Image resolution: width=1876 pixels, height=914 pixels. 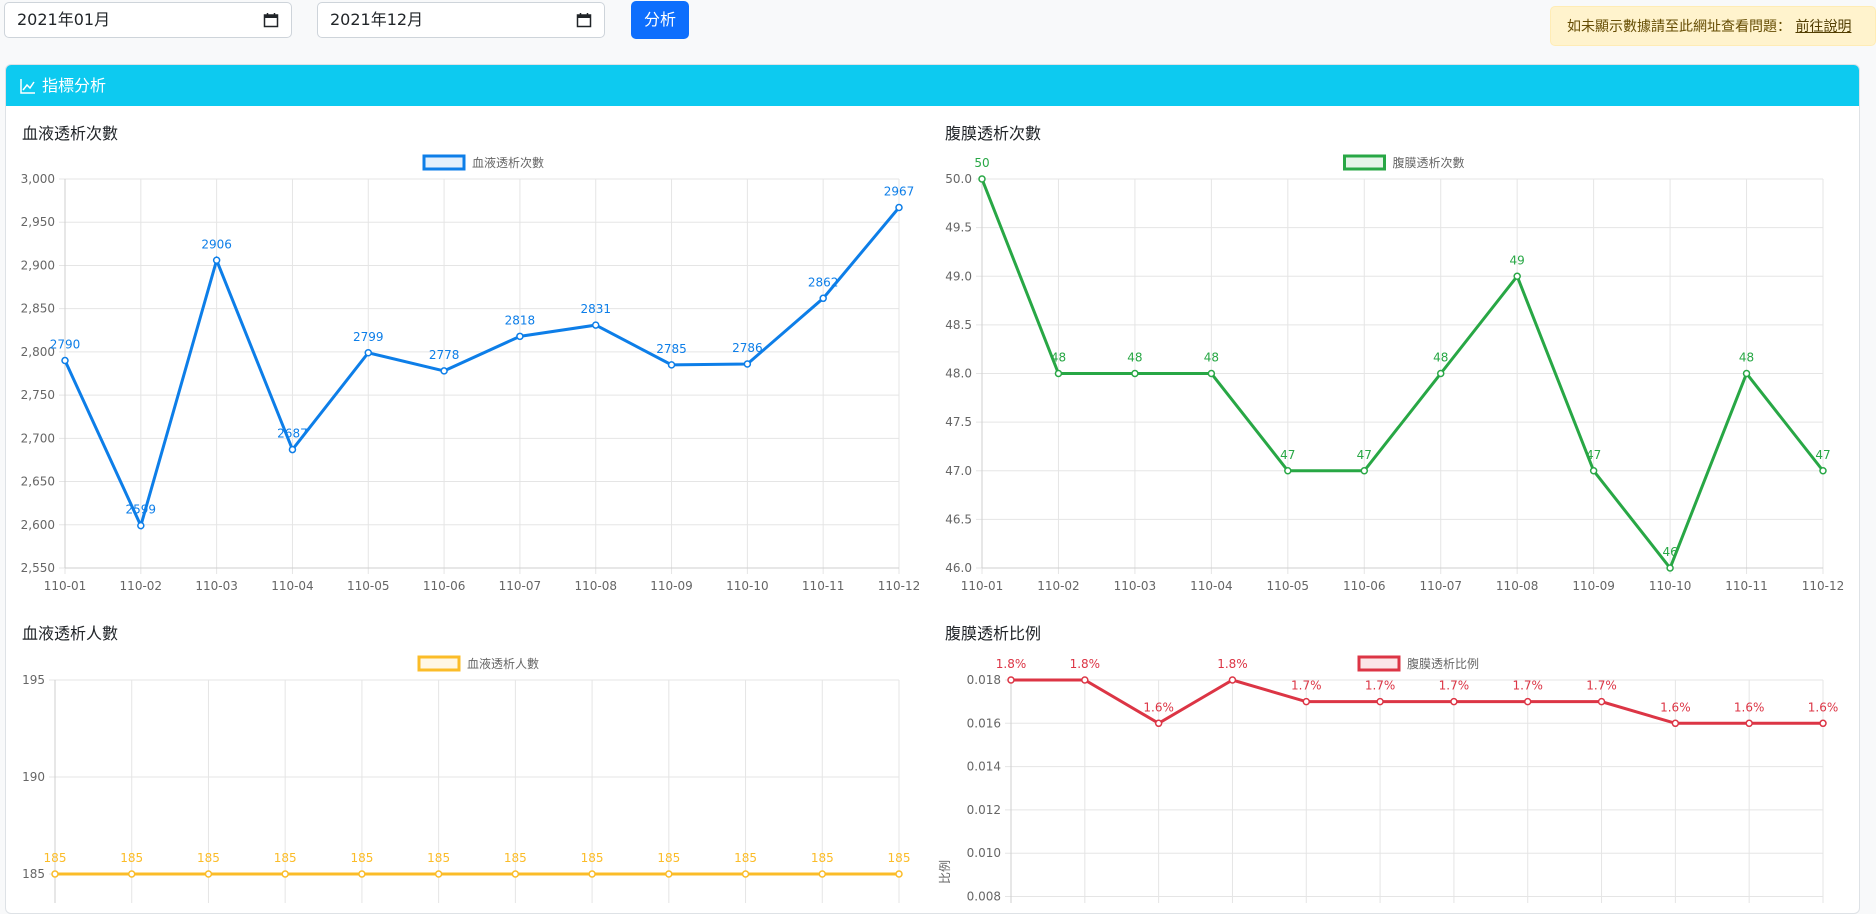 I want to click on start-month-value: 2021年01月, so click(x=64, y=19).